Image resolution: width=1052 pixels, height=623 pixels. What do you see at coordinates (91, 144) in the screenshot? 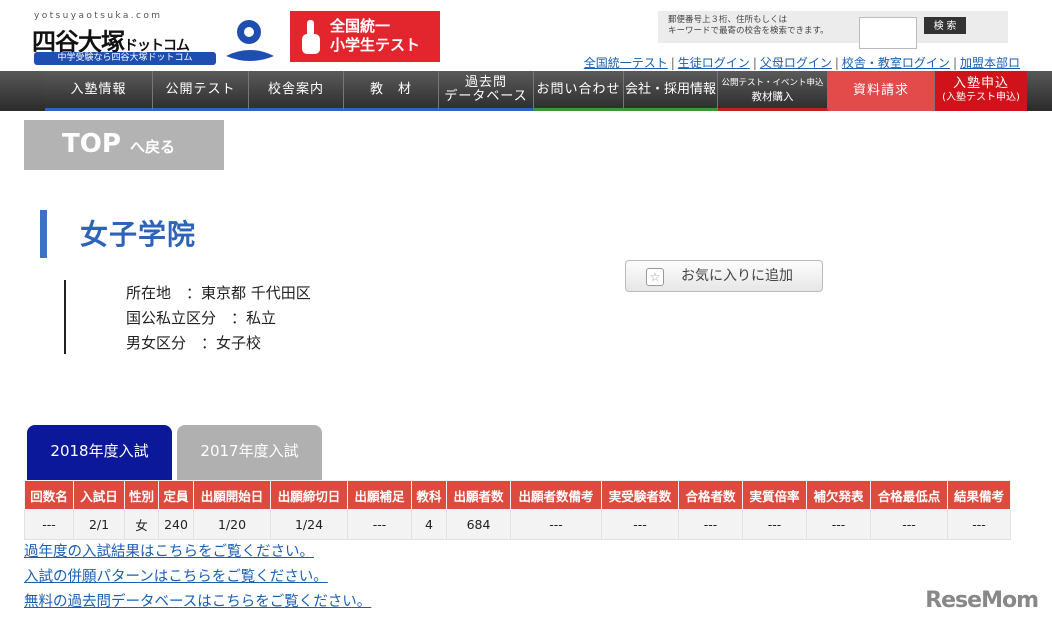
I see `top-back-main: TOP` at bounding box center [91, 144].